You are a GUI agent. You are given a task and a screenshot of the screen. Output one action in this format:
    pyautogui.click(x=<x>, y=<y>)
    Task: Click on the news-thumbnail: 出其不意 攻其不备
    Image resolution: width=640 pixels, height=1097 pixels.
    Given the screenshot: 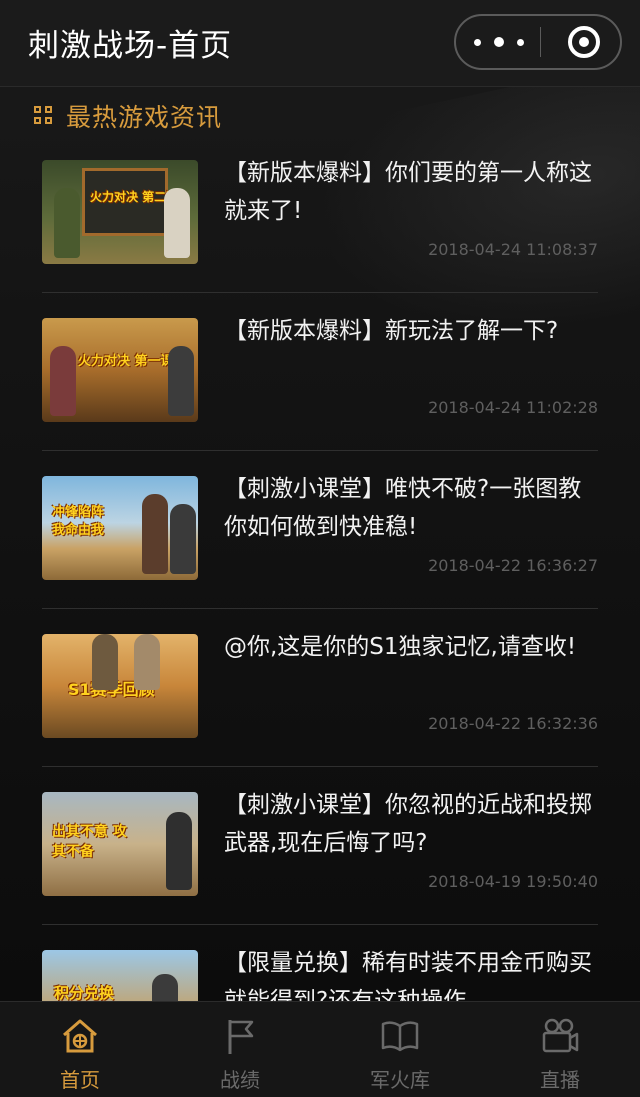 What is the action you would take?
    pyautogui.click(x=120, y=844)
    